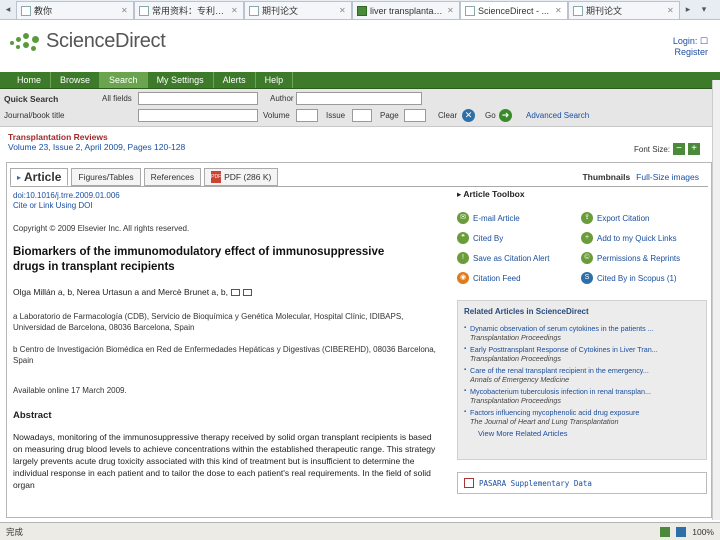 This screenshot has width=720, height=540. What do you see at coordinates (490, 116) in the screenshot?
I see `go-label: Go` at bounding box center [490, 116].